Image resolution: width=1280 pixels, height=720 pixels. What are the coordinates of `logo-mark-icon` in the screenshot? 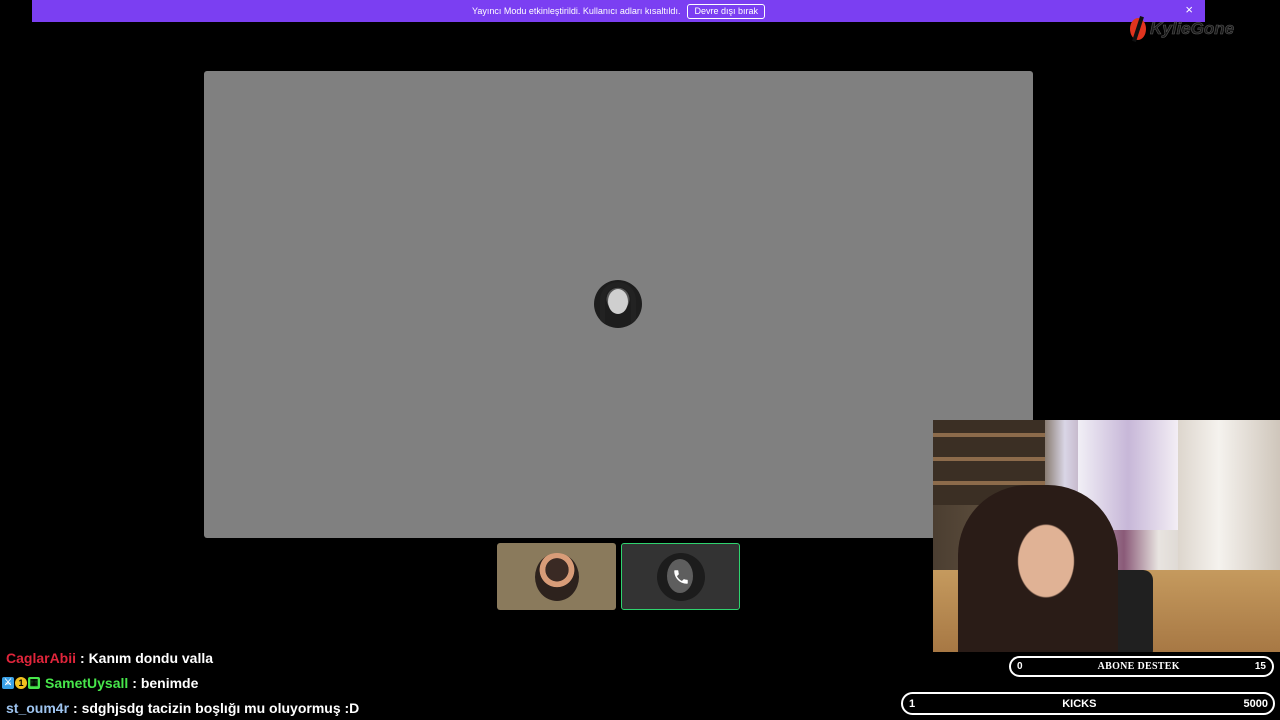 It's located at (1138, 29).